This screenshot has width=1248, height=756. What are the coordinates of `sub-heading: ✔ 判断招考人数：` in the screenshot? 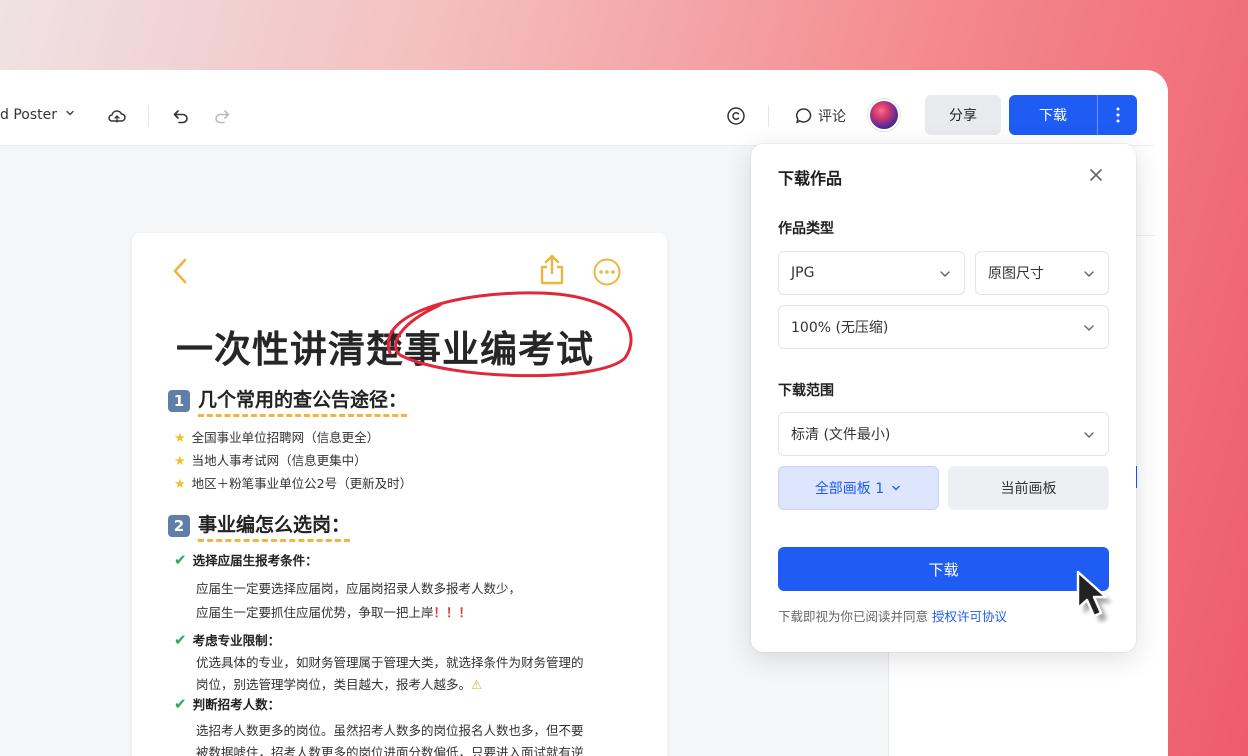 It's located at (227, 704).